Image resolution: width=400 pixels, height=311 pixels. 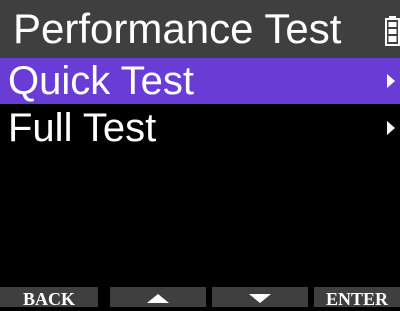 I want to click on menu-item-full-test: Full Test, so click(x=200, y=128).